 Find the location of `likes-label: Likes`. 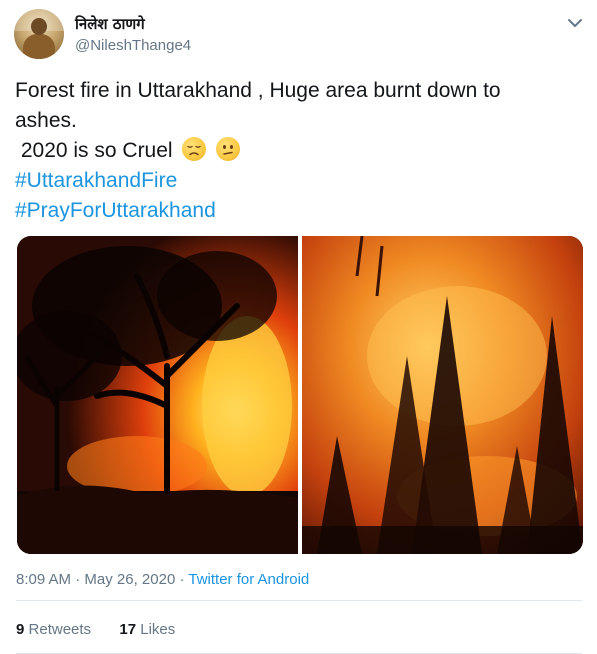

likes-label: Likes is located at coordinates (158, 629).